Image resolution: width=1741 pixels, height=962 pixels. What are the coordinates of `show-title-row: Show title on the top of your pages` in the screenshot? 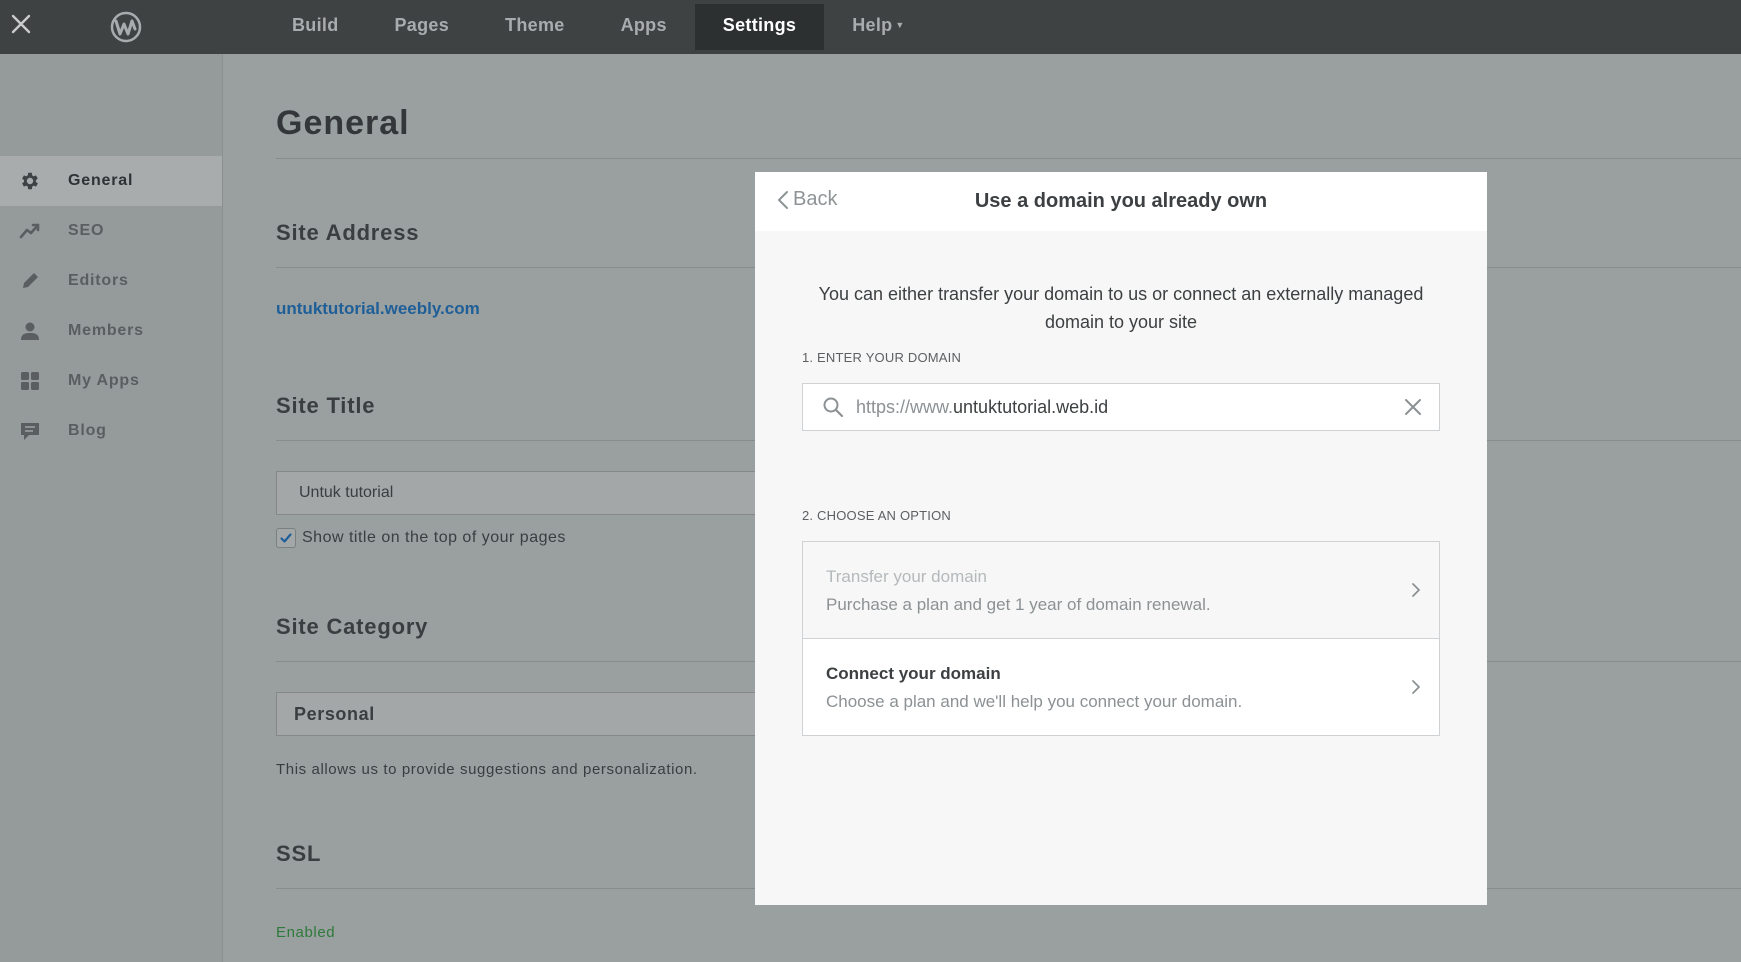 It's located at (421, 538).